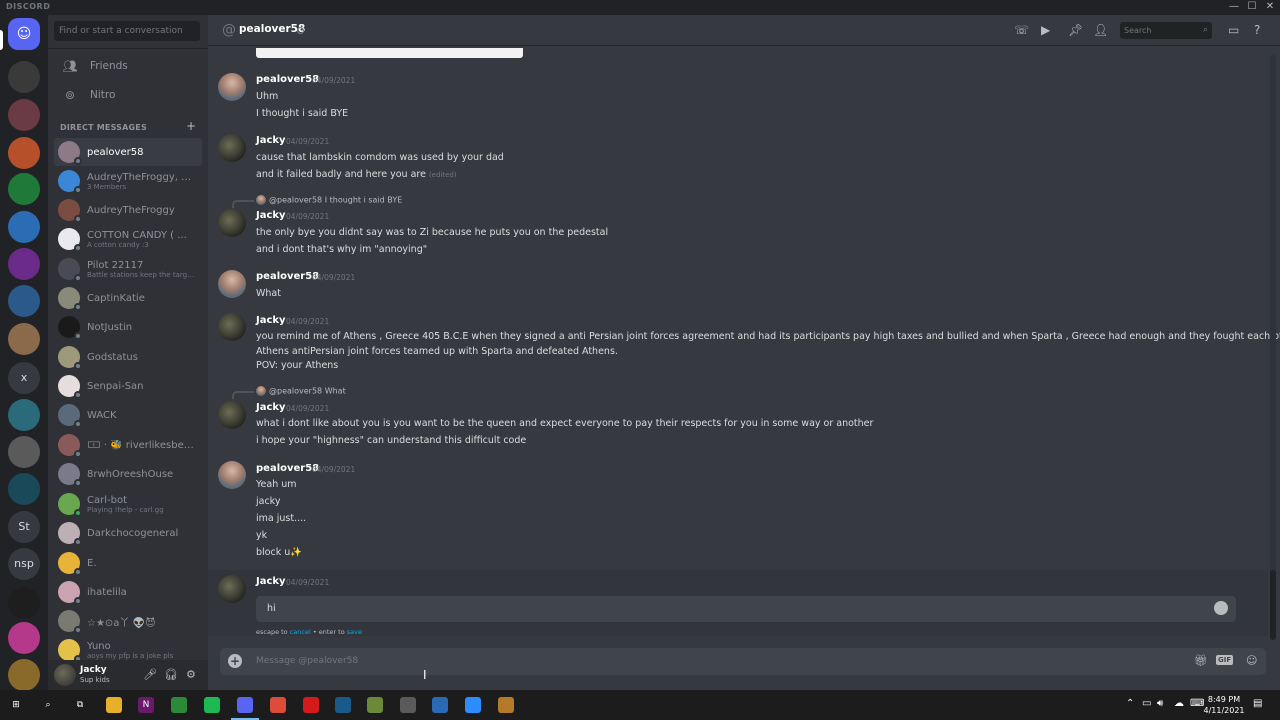 This screenshot has width=1280, height=720. What do you see at coordinates (128, 533) in the screenshot?
I see `dm-item: Darkchocogeneral` at bounding box center [128, 533].